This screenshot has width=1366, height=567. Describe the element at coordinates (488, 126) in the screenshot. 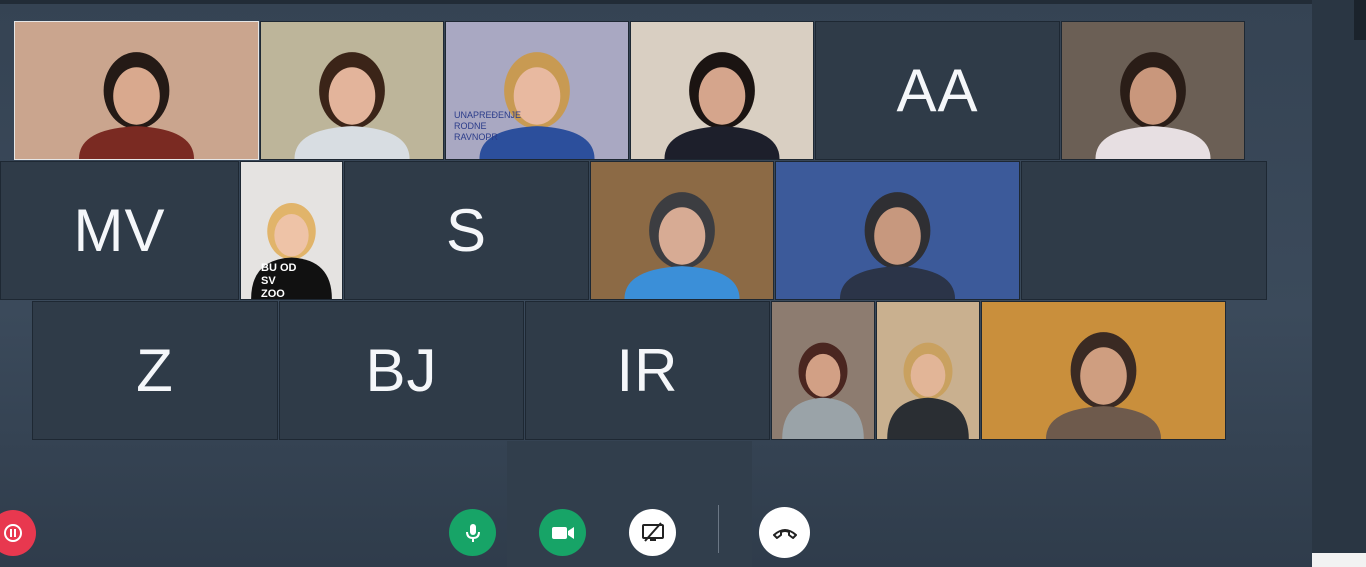

I see `background-banner-text: UNAPREĐENJE RODNE RAVNOPR` at that location.